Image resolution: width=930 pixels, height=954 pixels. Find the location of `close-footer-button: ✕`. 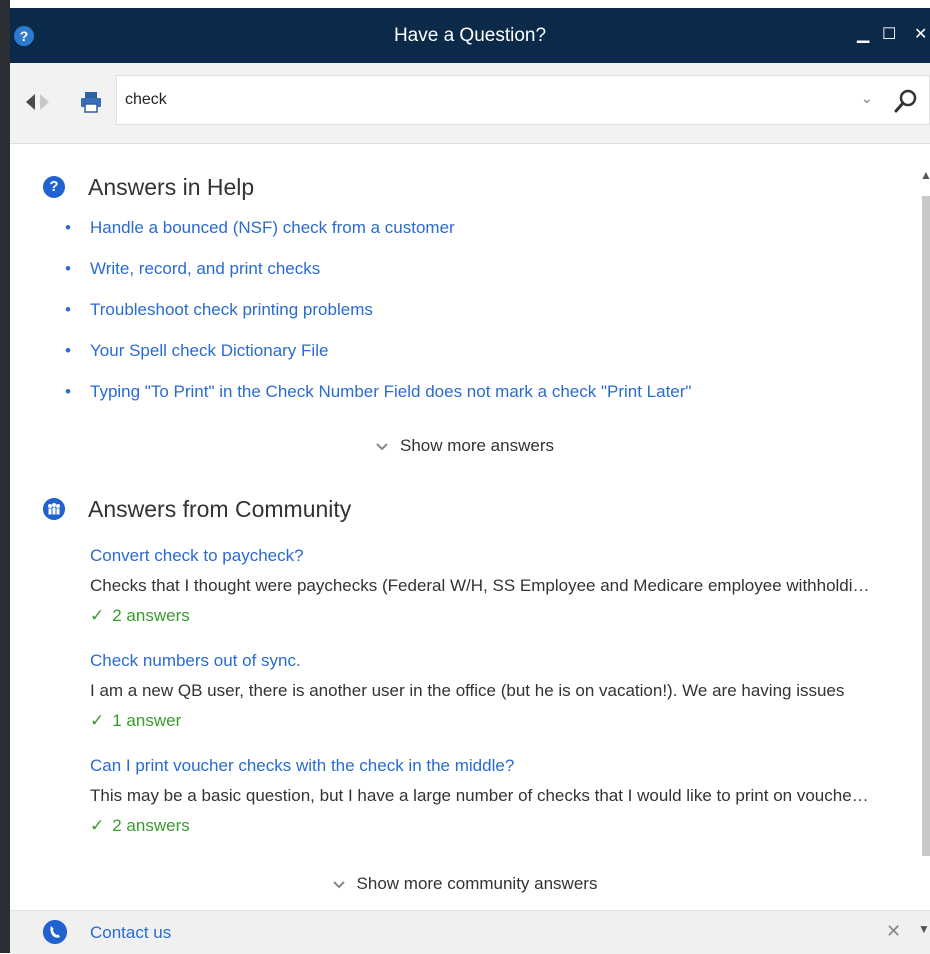

close-footer-button: ✕ is located at coordinates (893, 931).